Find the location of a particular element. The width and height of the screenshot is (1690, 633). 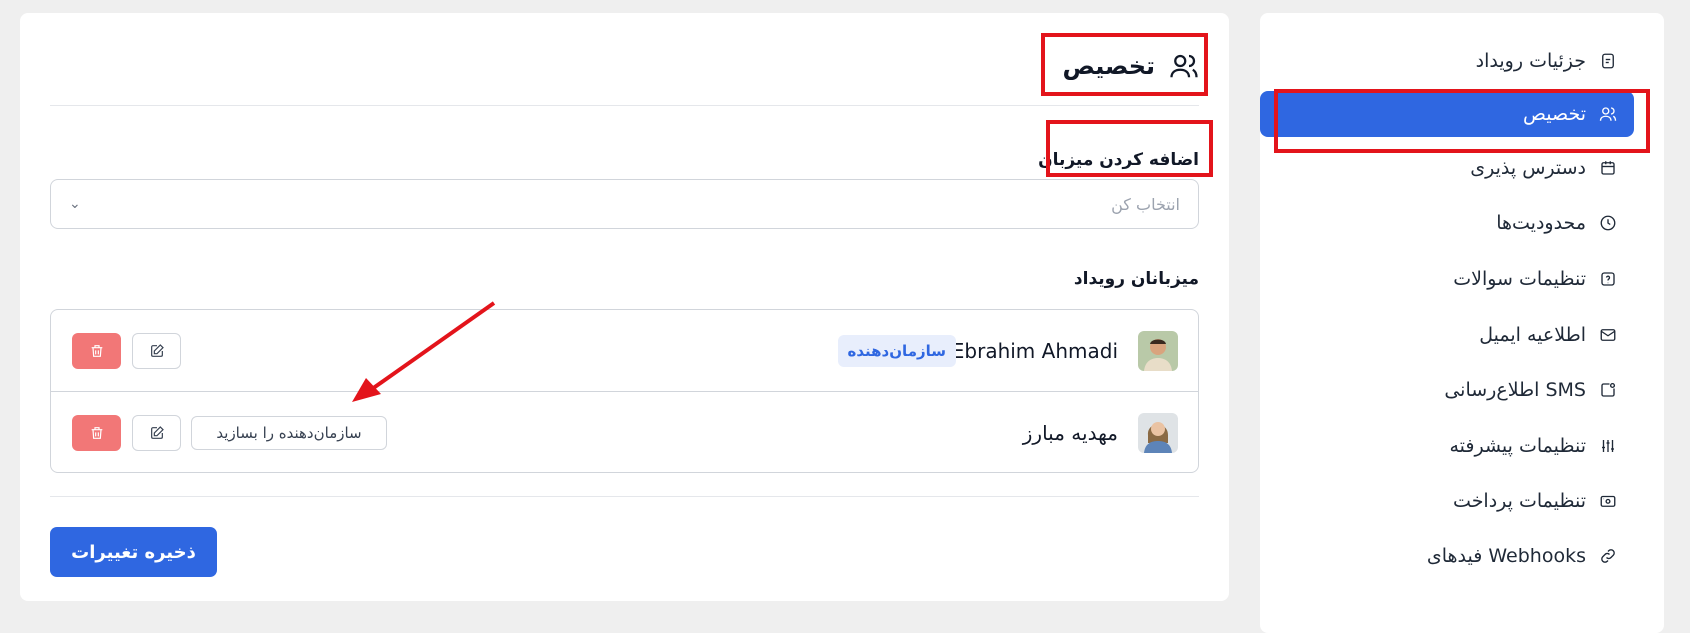

sidebar-item-limits: محدودیت‌ها is located at coordinates (1447, 223).